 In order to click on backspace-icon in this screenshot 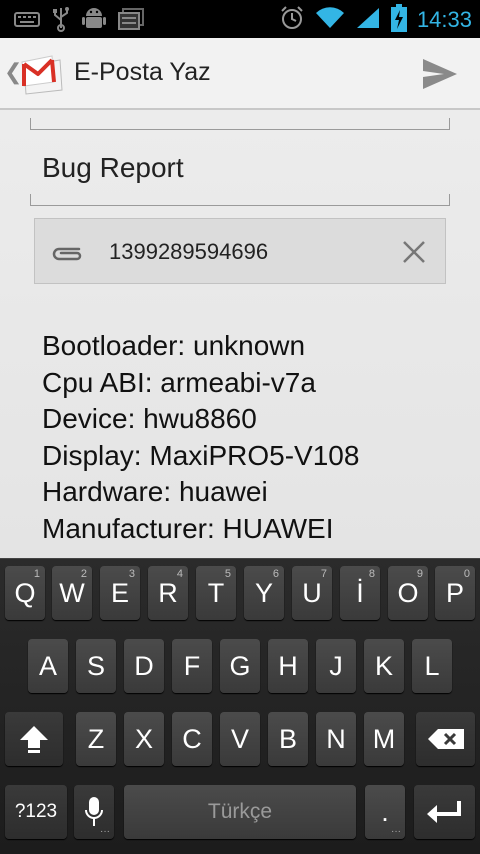, I will do `click(445, 739)`.